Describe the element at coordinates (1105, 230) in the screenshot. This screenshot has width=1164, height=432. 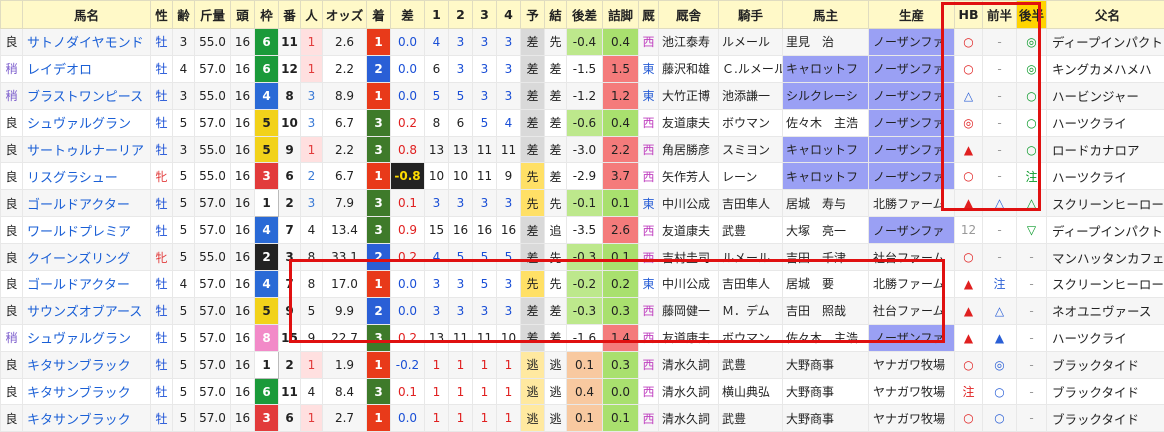
I see `cell-sire: ディープインパクト` at that location.